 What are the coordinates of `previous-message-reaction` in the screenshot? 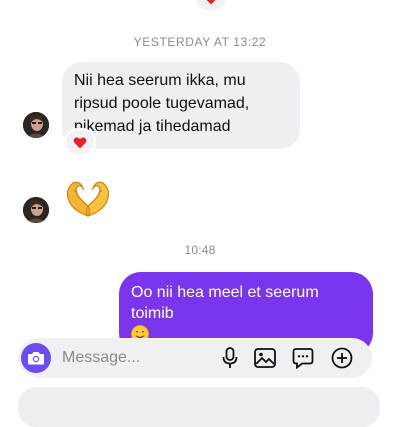 It's located at (211, 5).